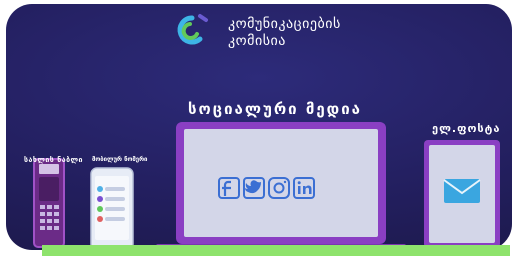 The width and height of the screenshot is (517, 256). I want to click on mobile-phone-icon, so click(112, 208).